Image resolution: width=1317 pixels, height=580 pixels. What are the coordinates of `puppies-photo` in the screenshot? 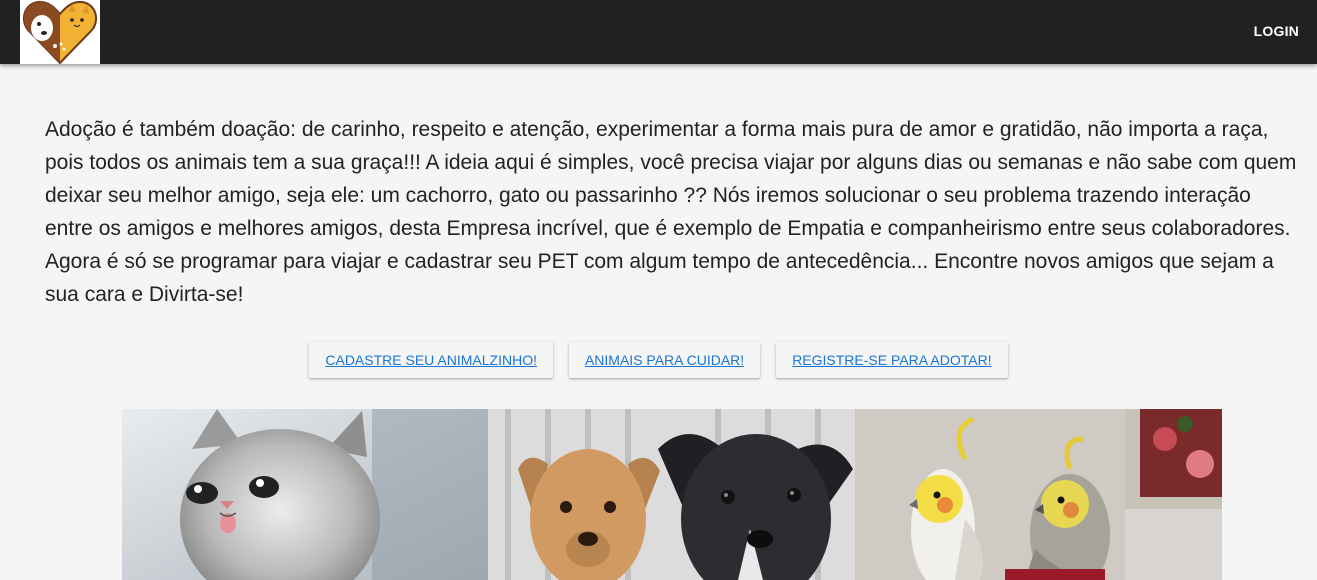 It's located at (671, 494).